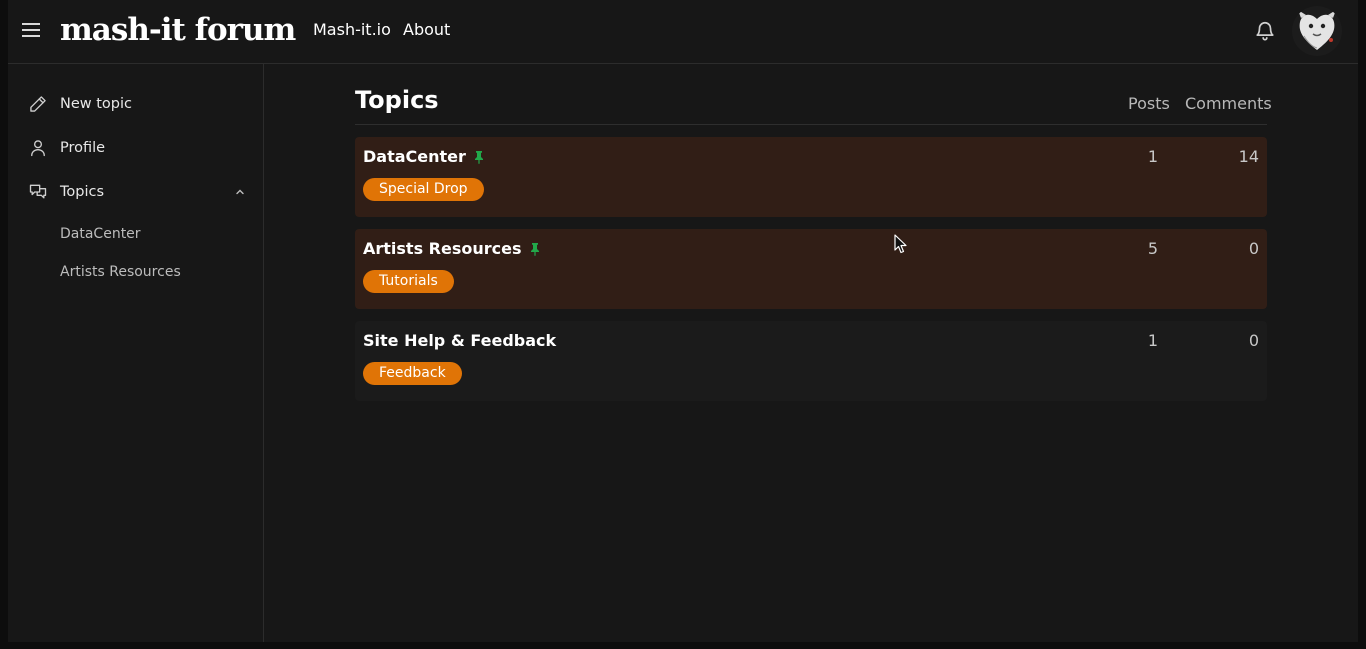 The height and width of the screenshot is (649, 1366). What do you see at coordinates (414, 156) in the screenshot?
I see `topic-name: DataCenter` at bounding box center [414, 156].